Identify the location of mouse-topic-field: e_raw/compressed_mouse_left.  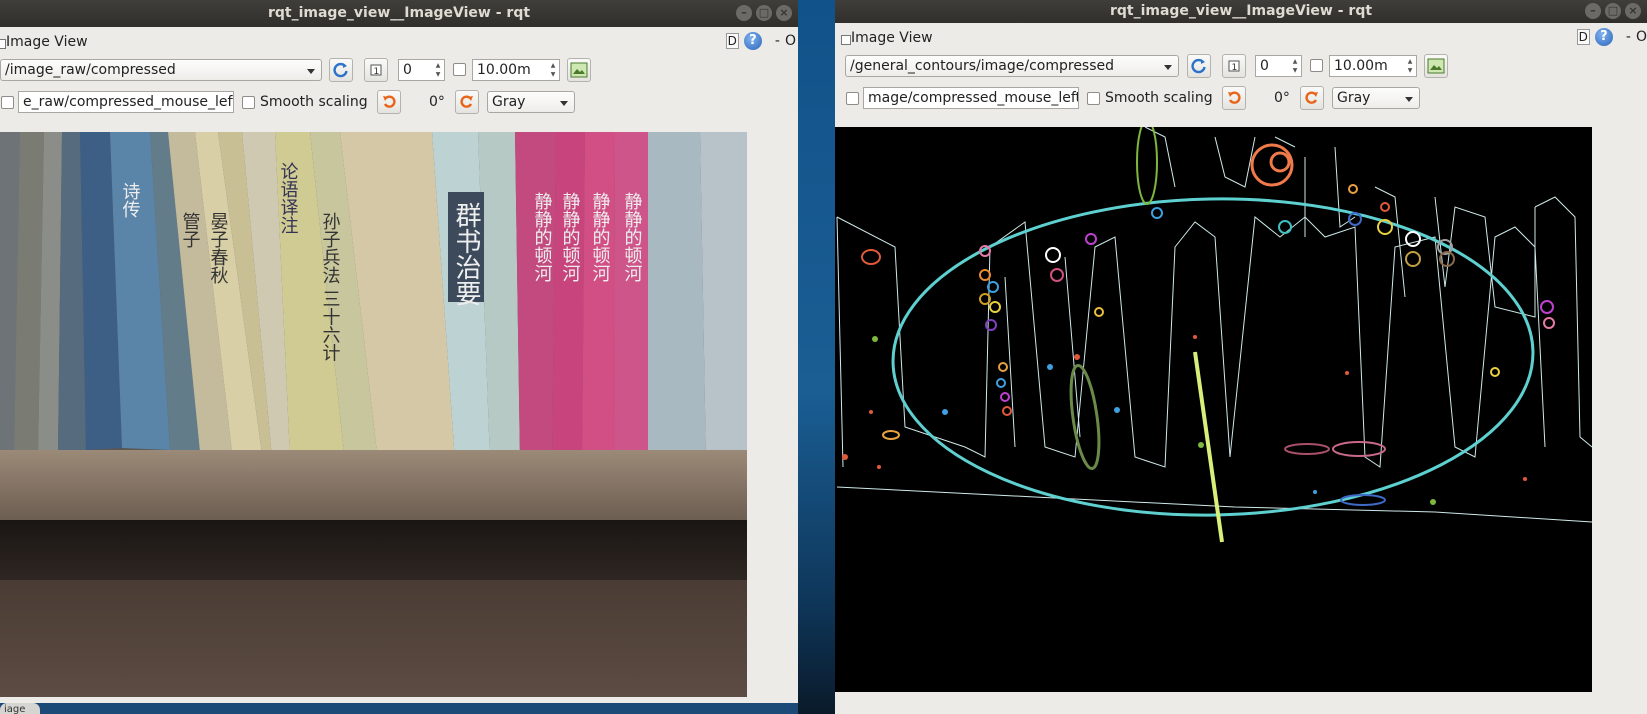
(126, 102).